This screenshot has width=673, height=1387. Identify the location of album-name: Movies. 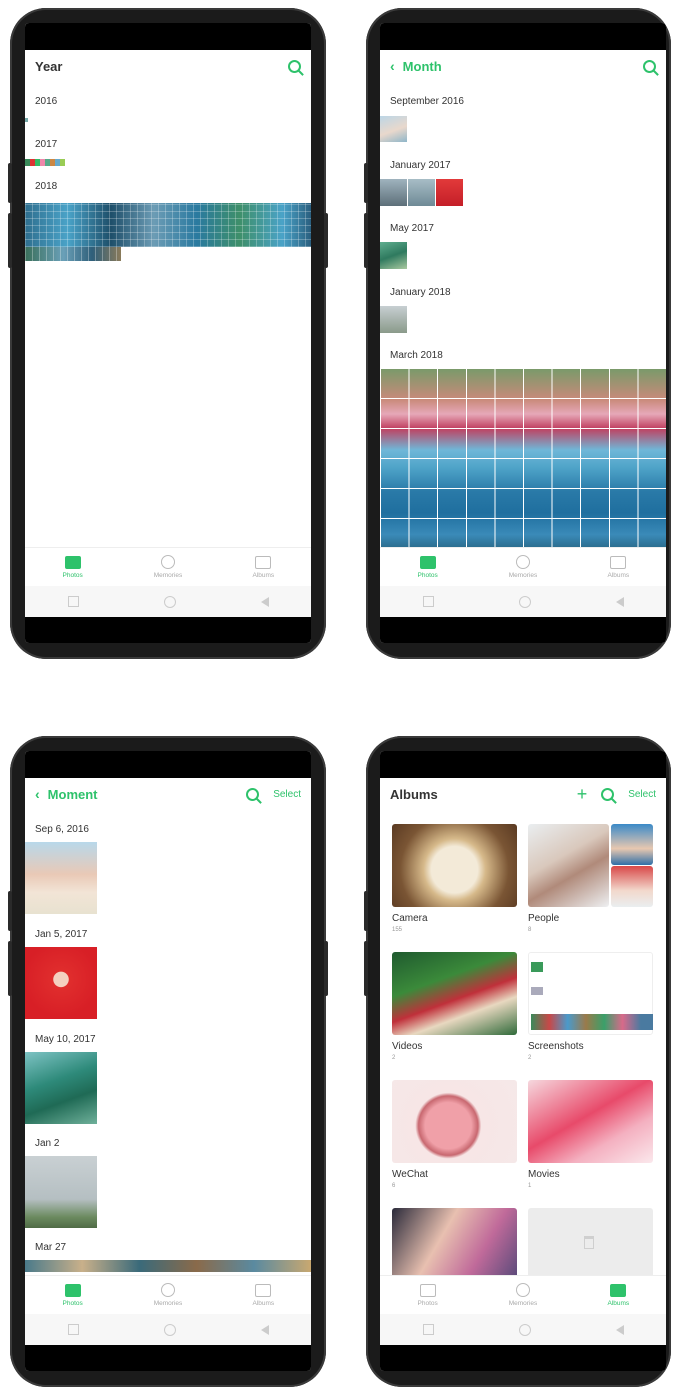
(544, 1174).